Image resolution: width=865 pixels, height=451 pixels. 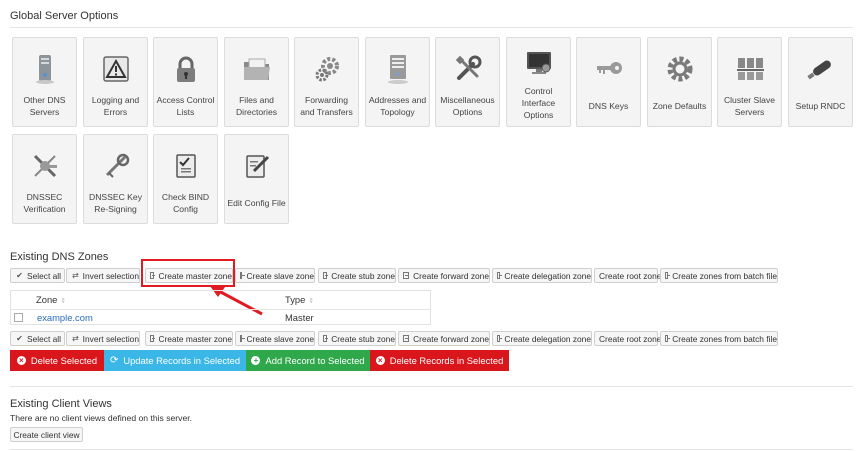 I want to click on tile-setup-rndc: Setup RNDC, so click(x=820, y=82).